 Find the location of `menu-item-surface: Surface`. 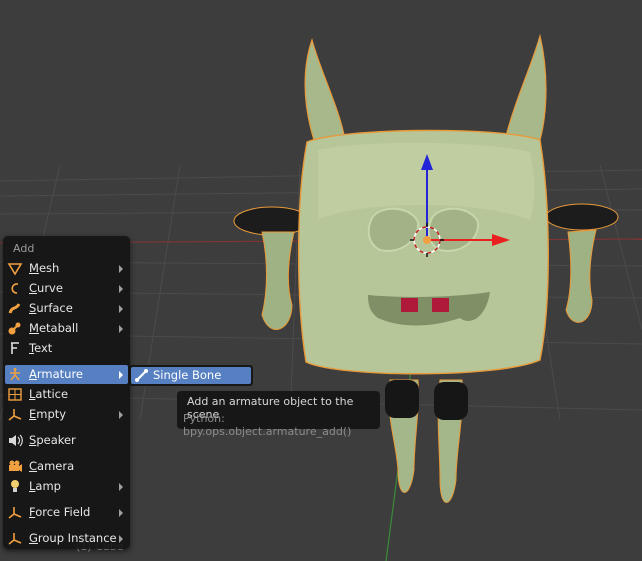

menu-item-surface: Surface is located at coordinates (66, 308).